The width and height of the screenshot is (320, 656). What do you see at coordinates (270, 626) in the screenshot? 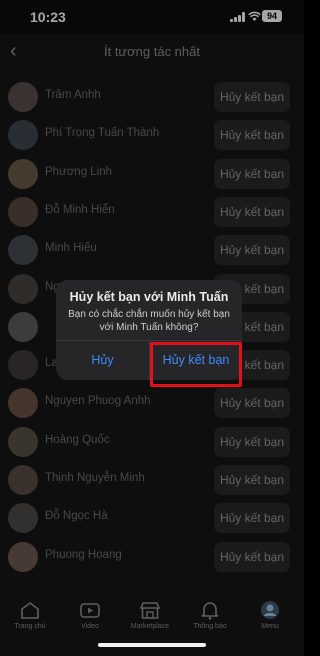
I see `tab-label: Menu` at bounding box center [270, 626].